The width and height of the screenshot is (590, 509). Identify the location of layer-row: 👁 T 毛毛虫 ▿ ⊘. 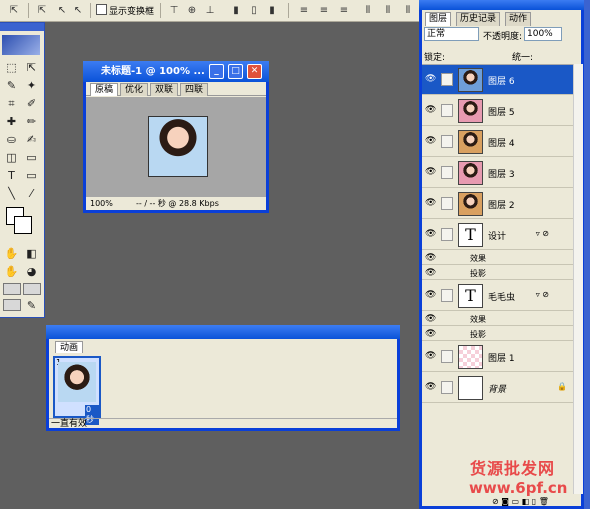
(497, 296).